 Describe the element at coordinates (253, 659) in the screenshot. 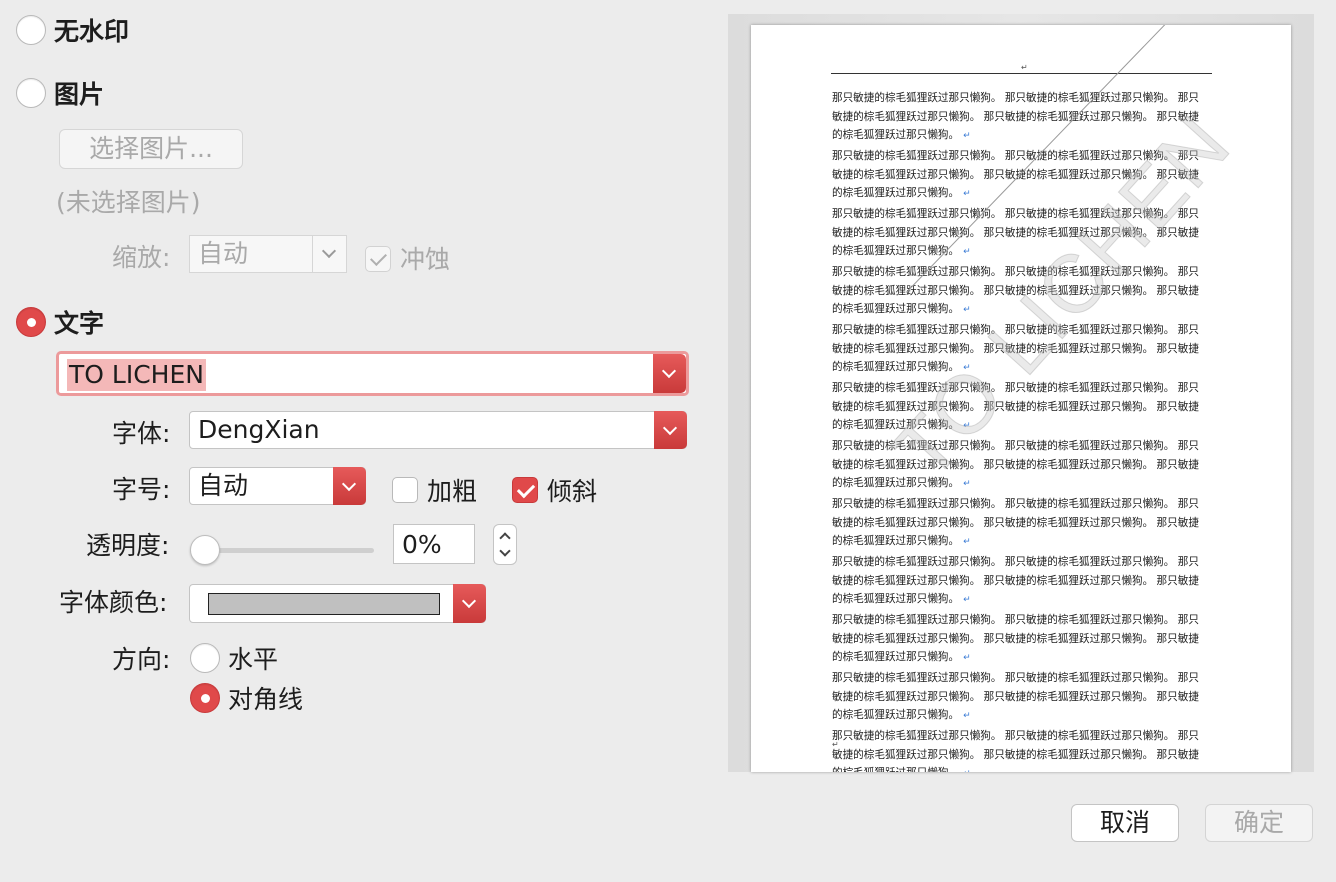

I see `horizontal-label: 水平` at that location.